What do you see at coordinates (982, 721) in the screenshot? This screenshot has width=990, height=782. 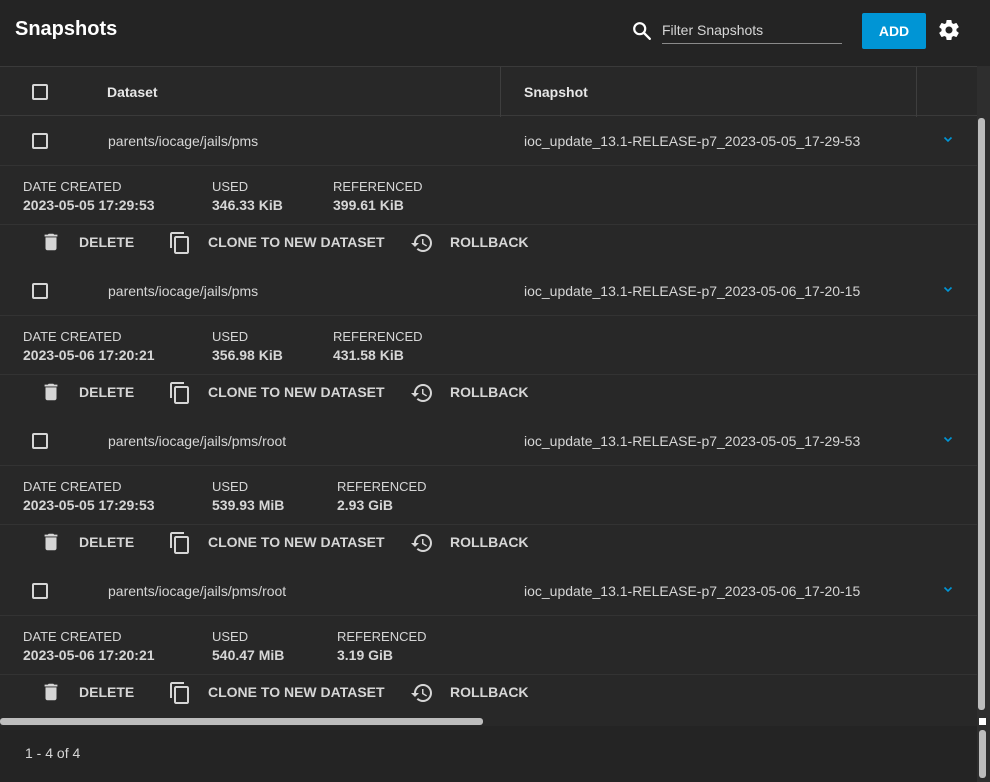 I see `scrollbar-corner` at bounding box center [982, 721].